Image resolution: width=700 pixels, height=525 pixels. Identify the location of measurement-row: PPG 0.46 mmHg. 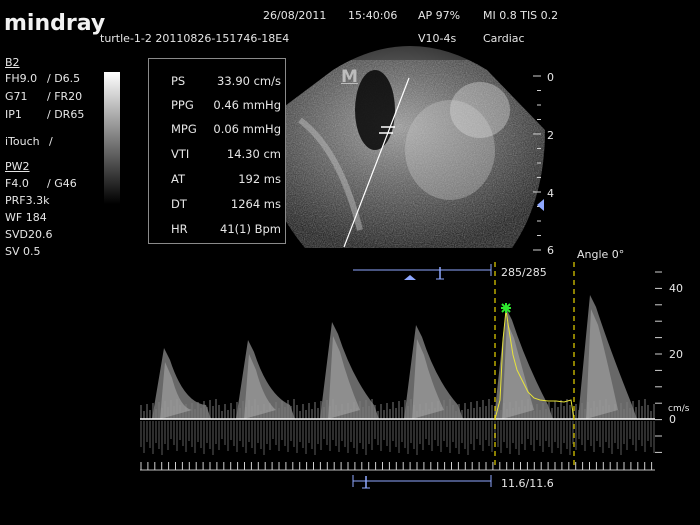
(217, 108).